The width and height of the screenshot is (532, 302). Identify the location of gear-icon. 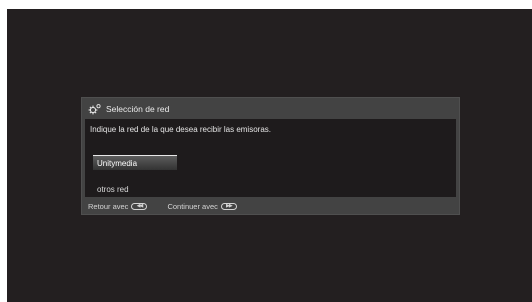
(95, 109).